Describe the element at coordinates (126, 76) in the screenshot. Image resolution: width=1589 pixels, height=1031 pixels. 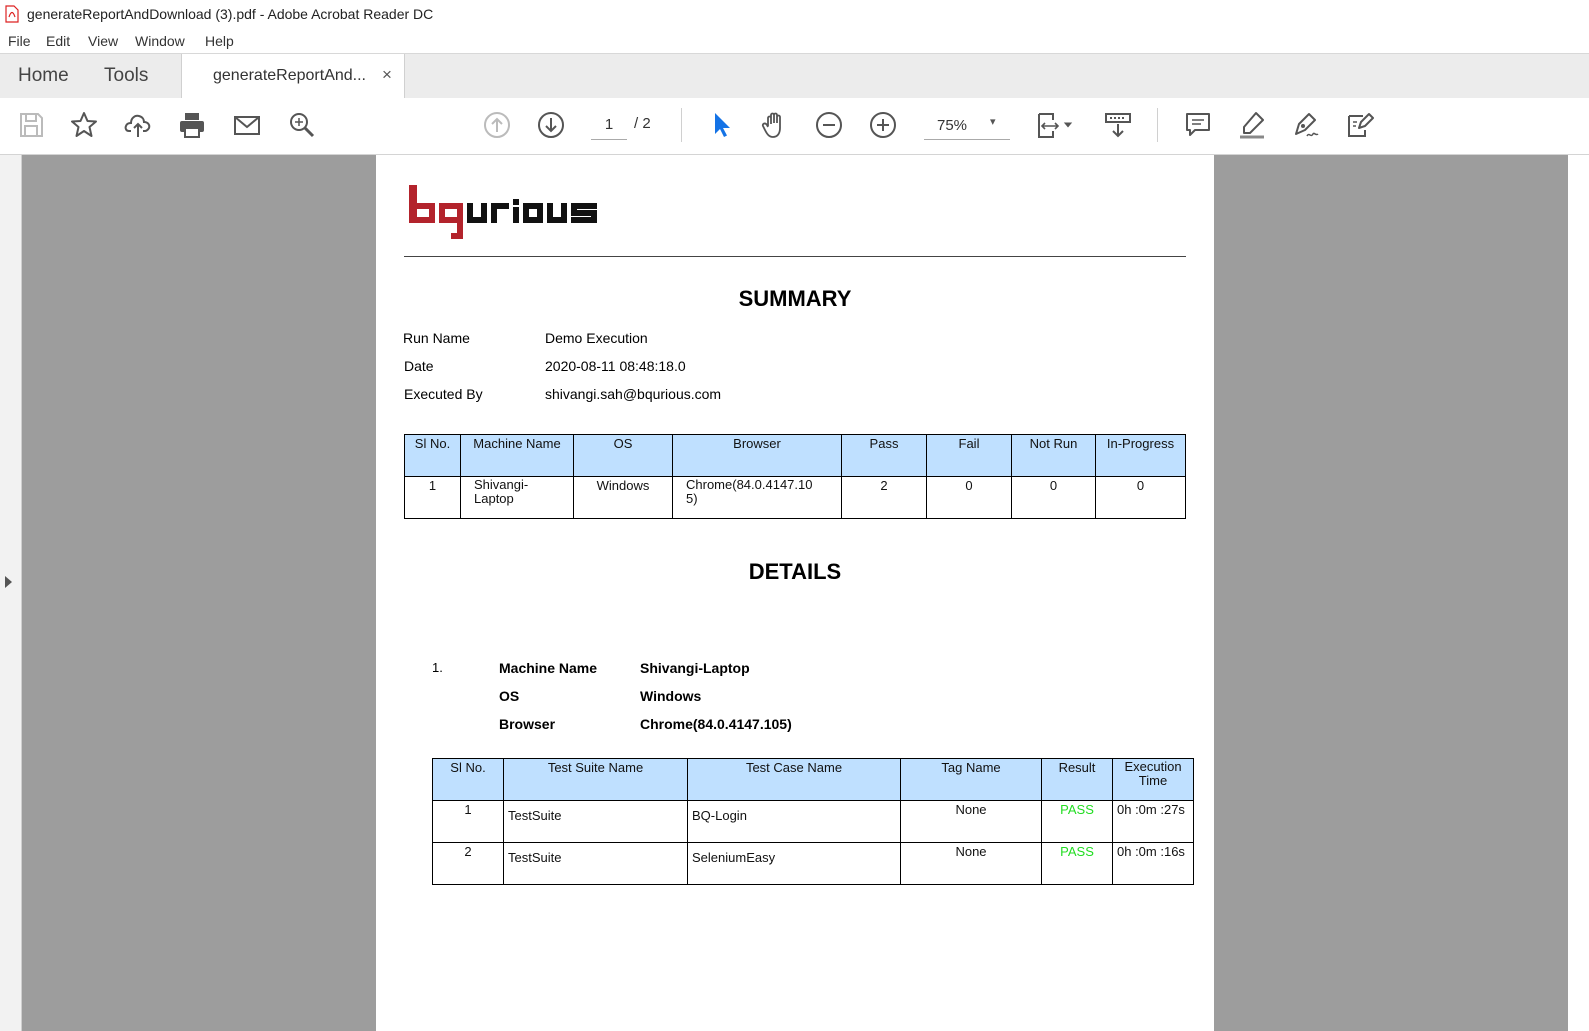
I see `tab-tools: Tools` at that location.